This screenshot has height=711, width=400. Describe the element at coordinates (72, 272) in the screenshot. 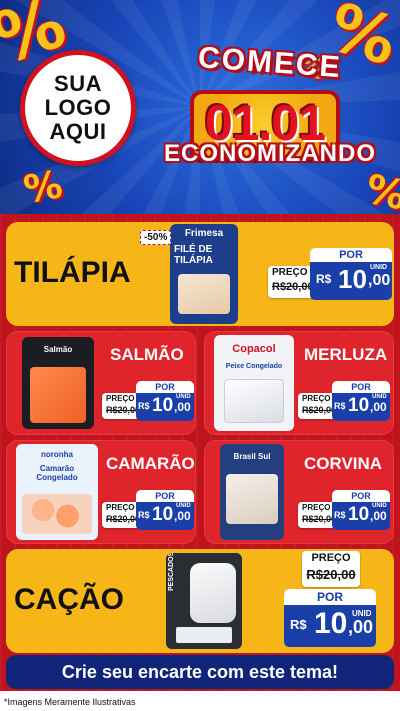

I see `product-name: TILÁPIA` at that location.